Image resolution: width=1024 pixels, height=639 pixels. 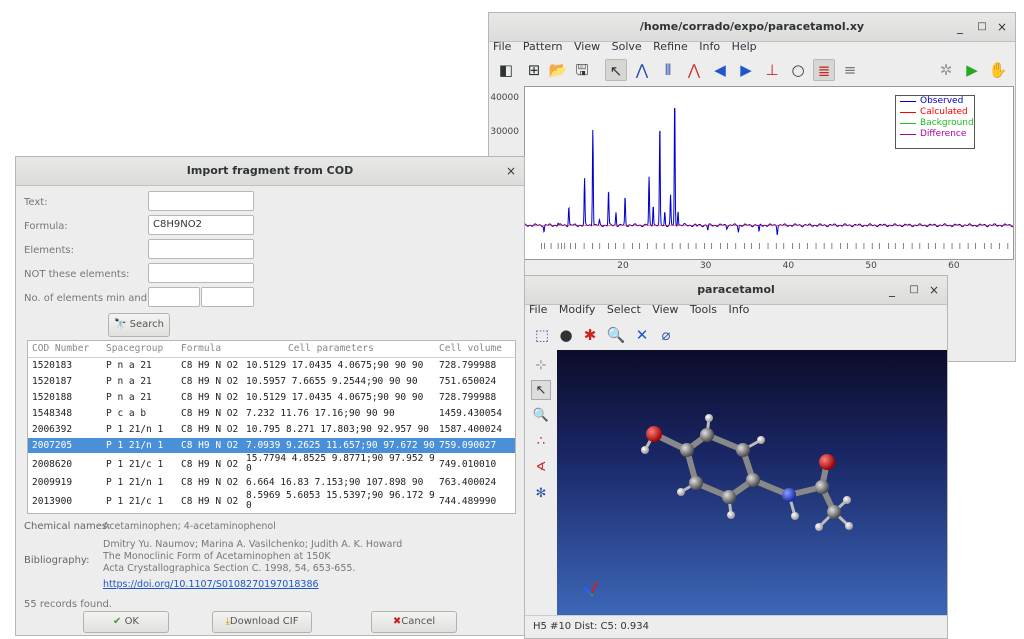 I want to click on fit-icon: ⋀, so click(x=694, y=70).